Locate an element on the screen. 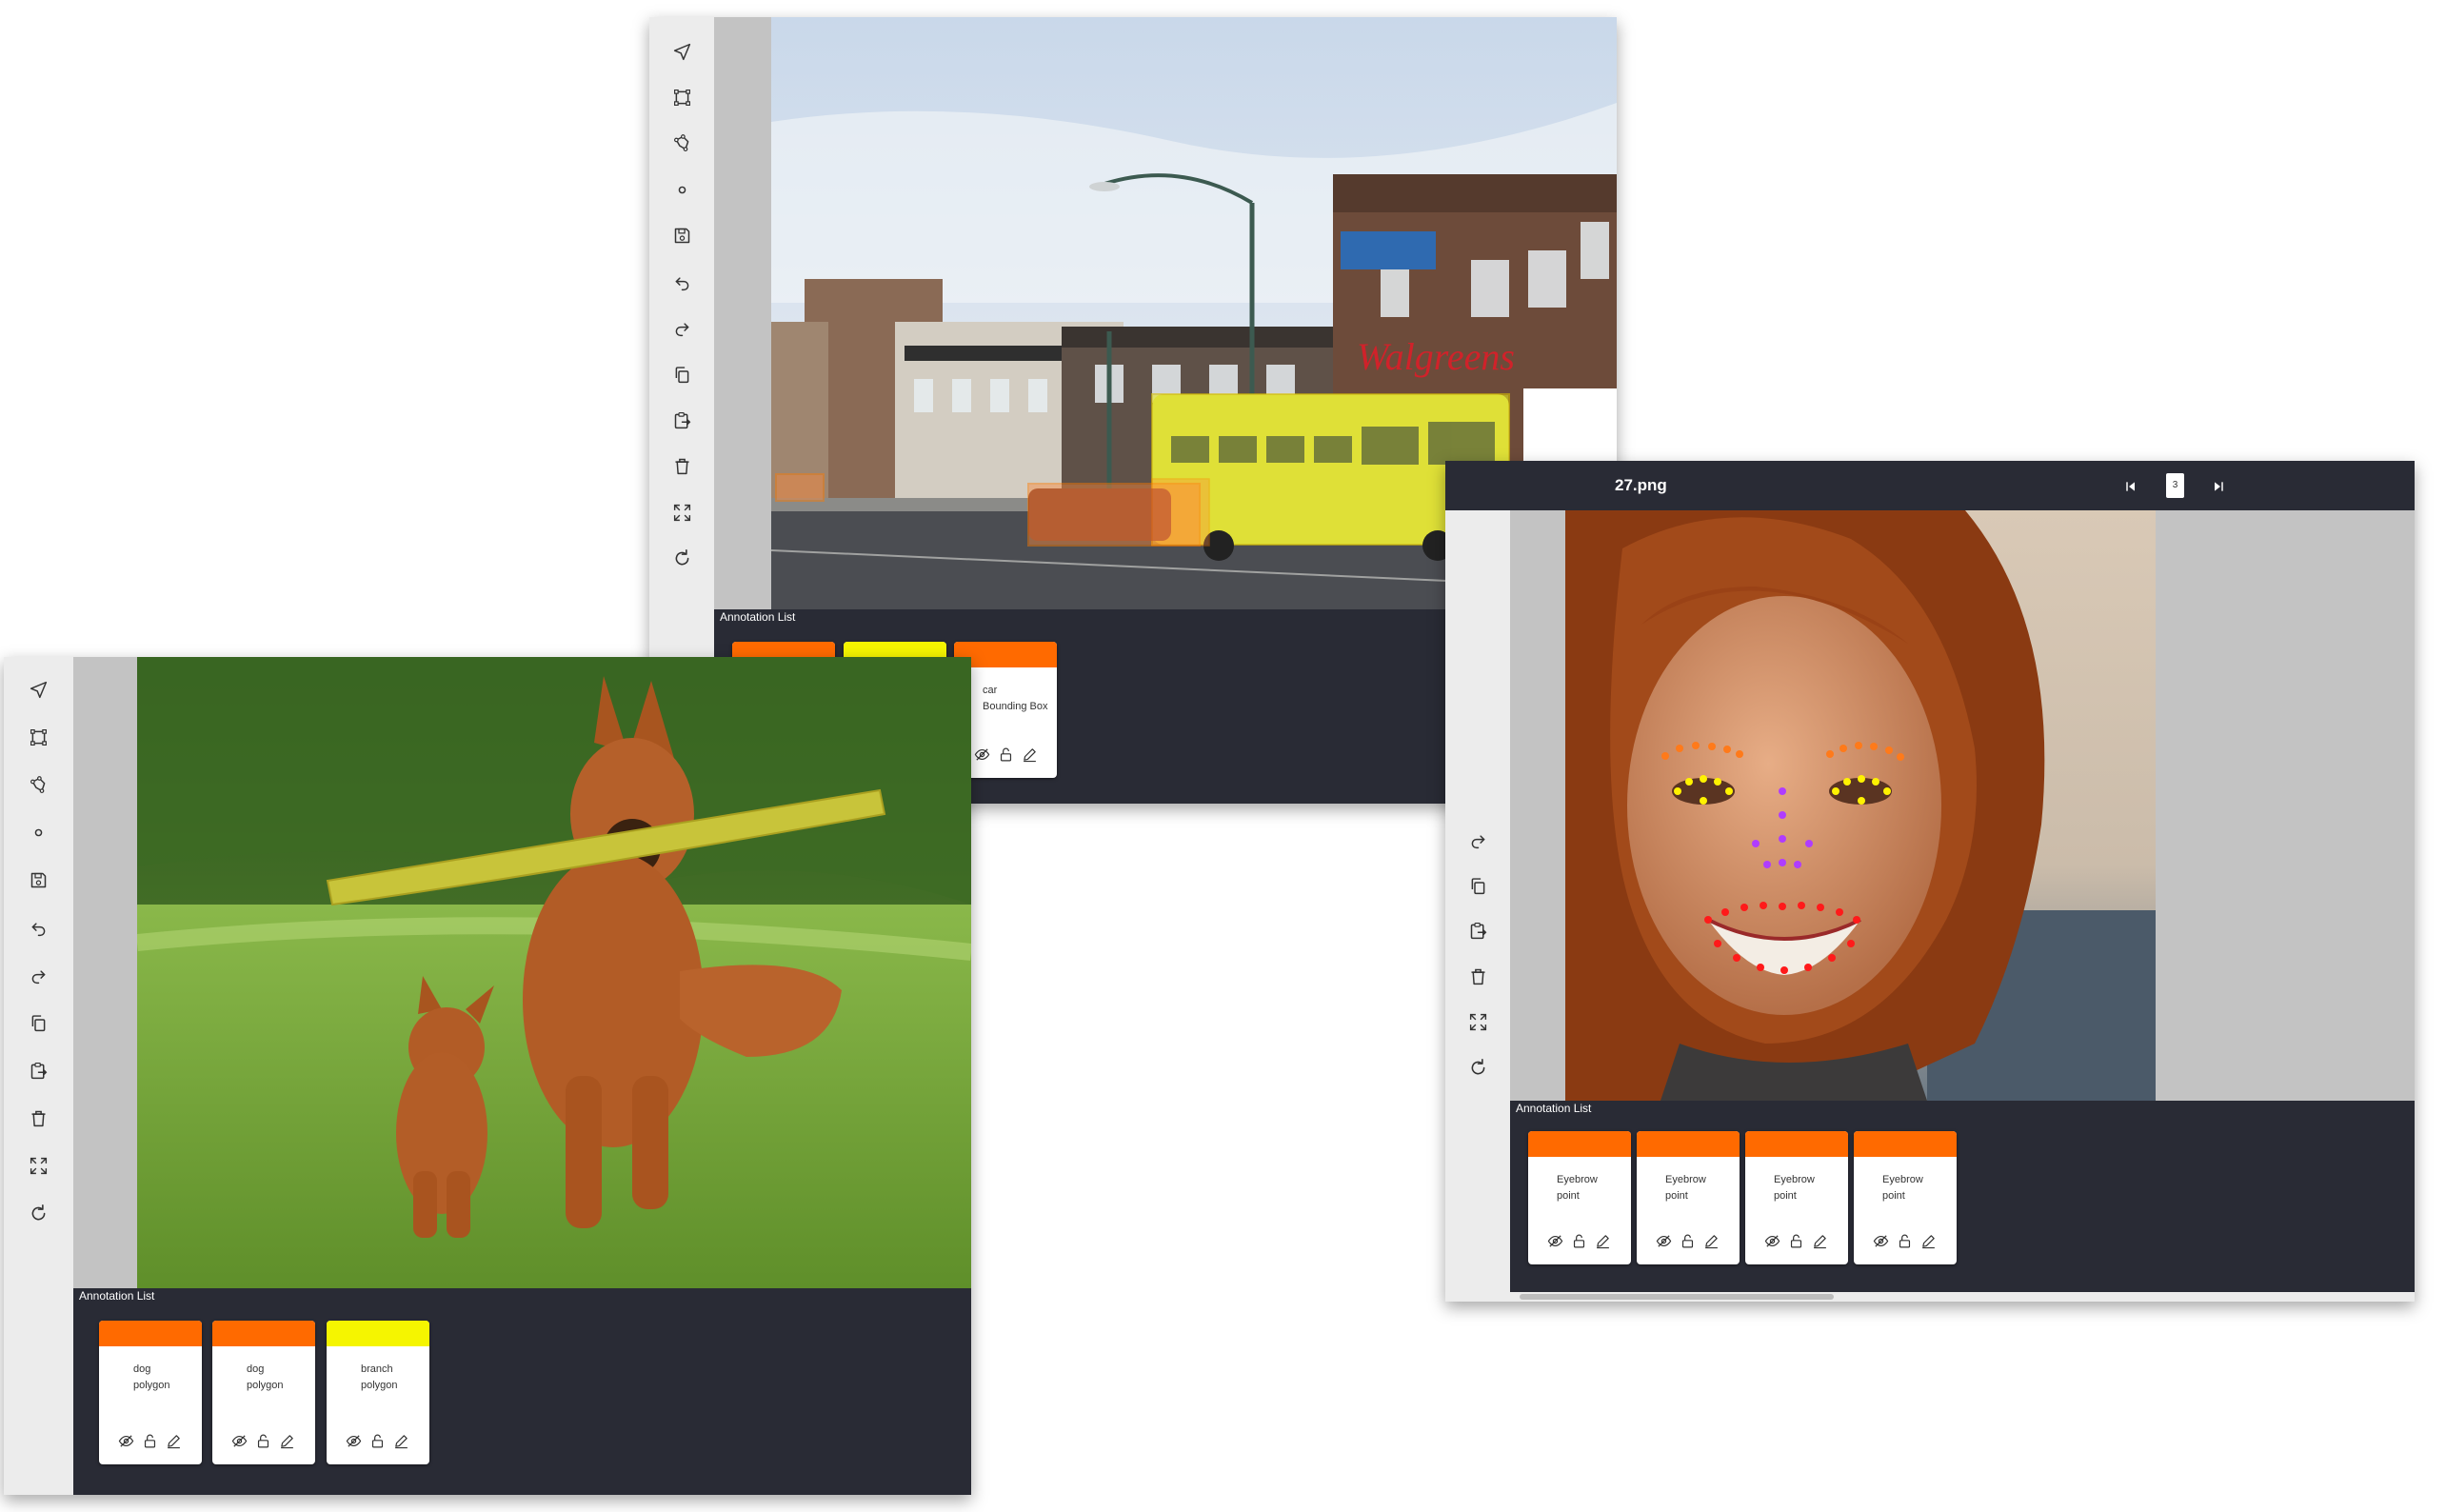 The image size is (2446, 1512). first-page-icon is located at coordinates (2130, 486).